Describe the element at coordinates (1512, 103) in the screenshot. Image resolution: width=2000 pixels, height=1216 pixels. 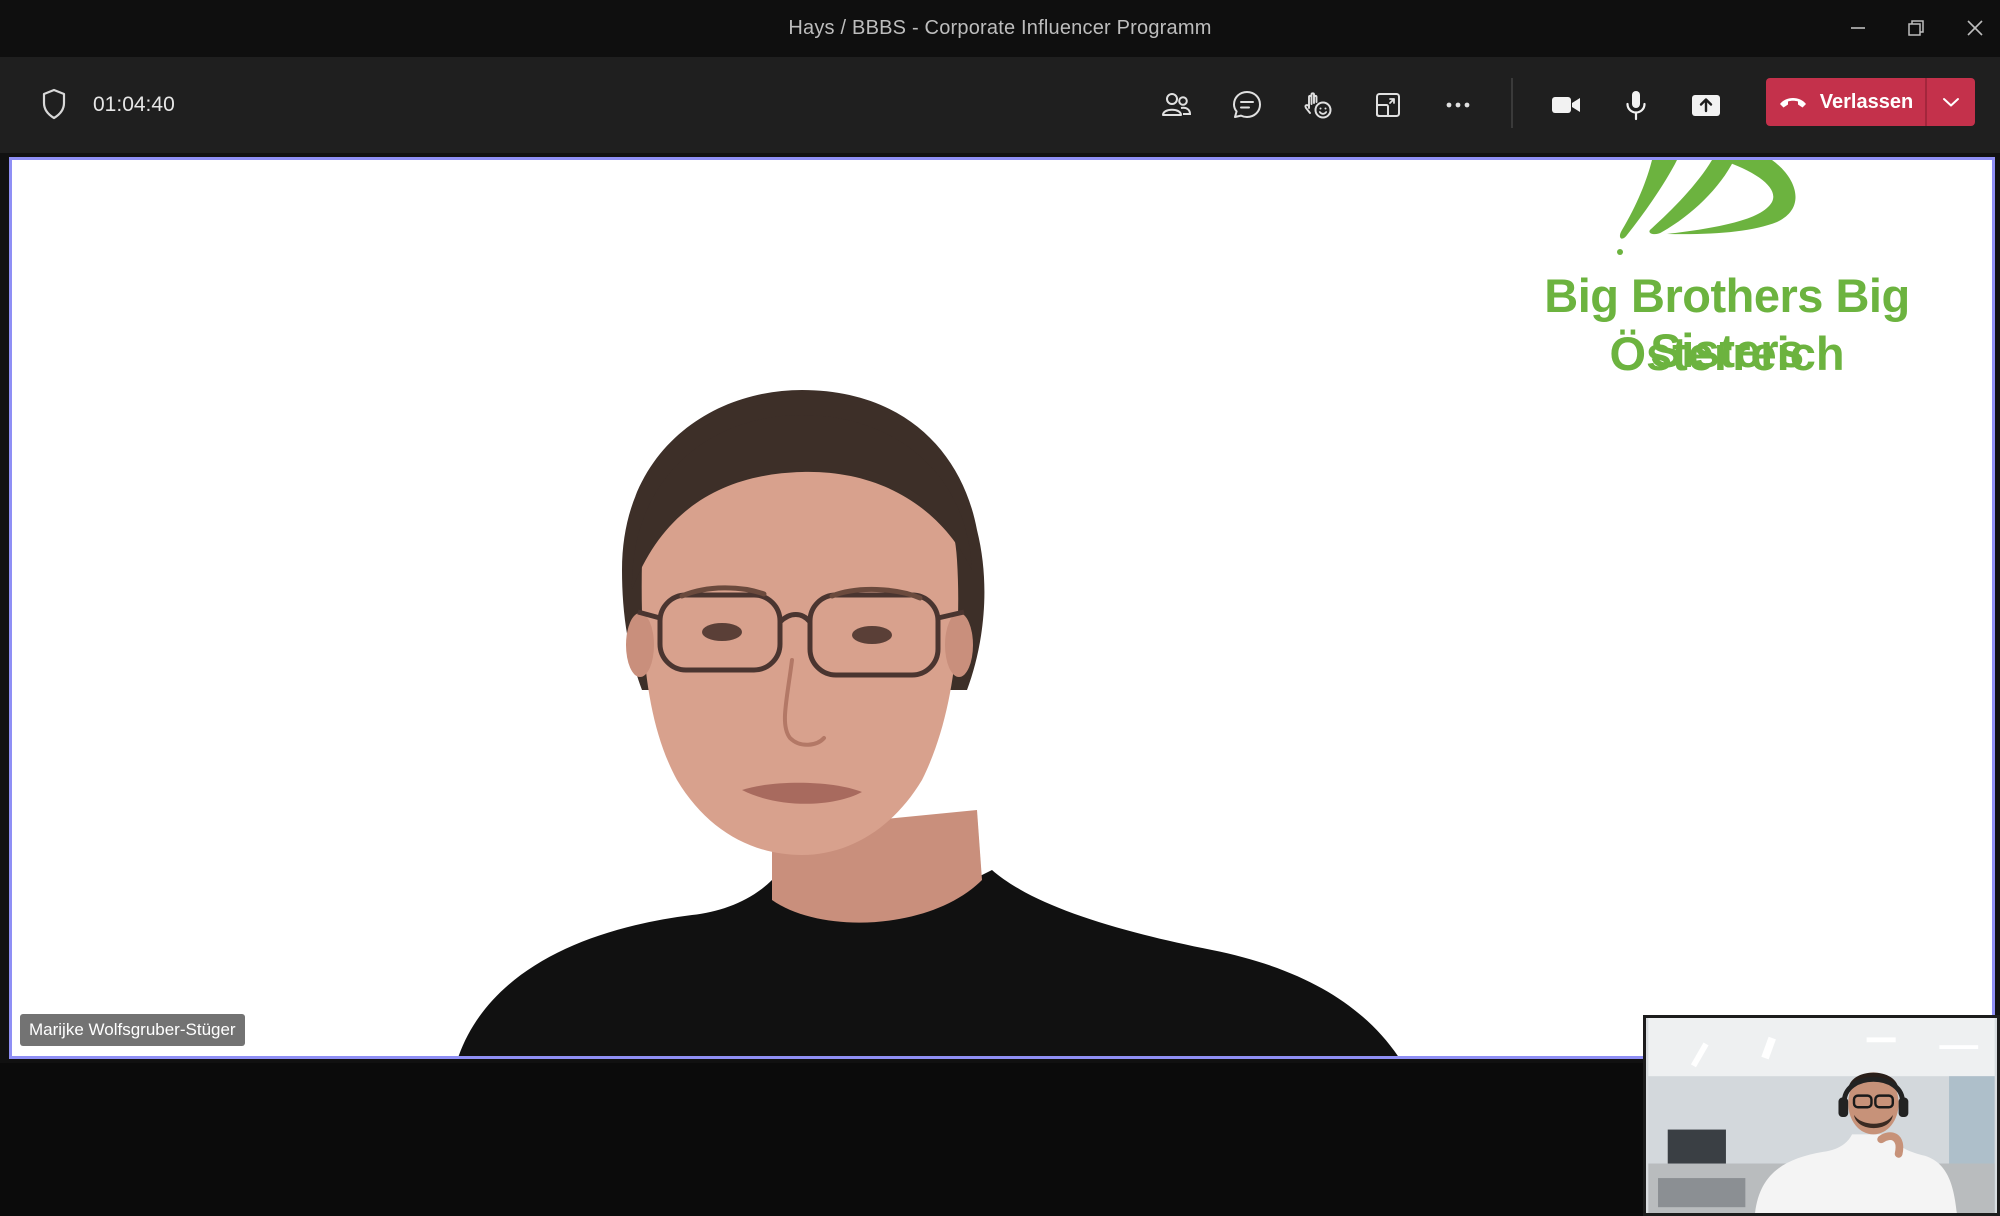
I see `toolbar-divider` at that location.